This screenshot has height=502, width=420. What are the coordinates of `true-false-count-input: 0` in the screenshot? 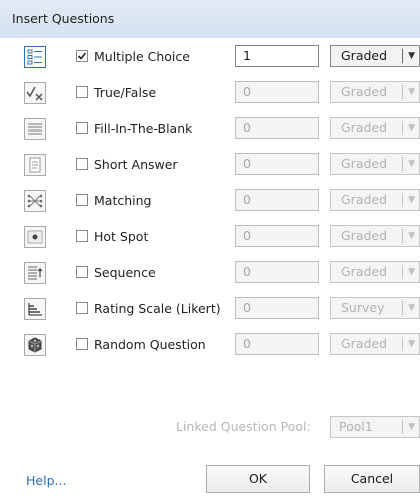 It's located at (277, 92).